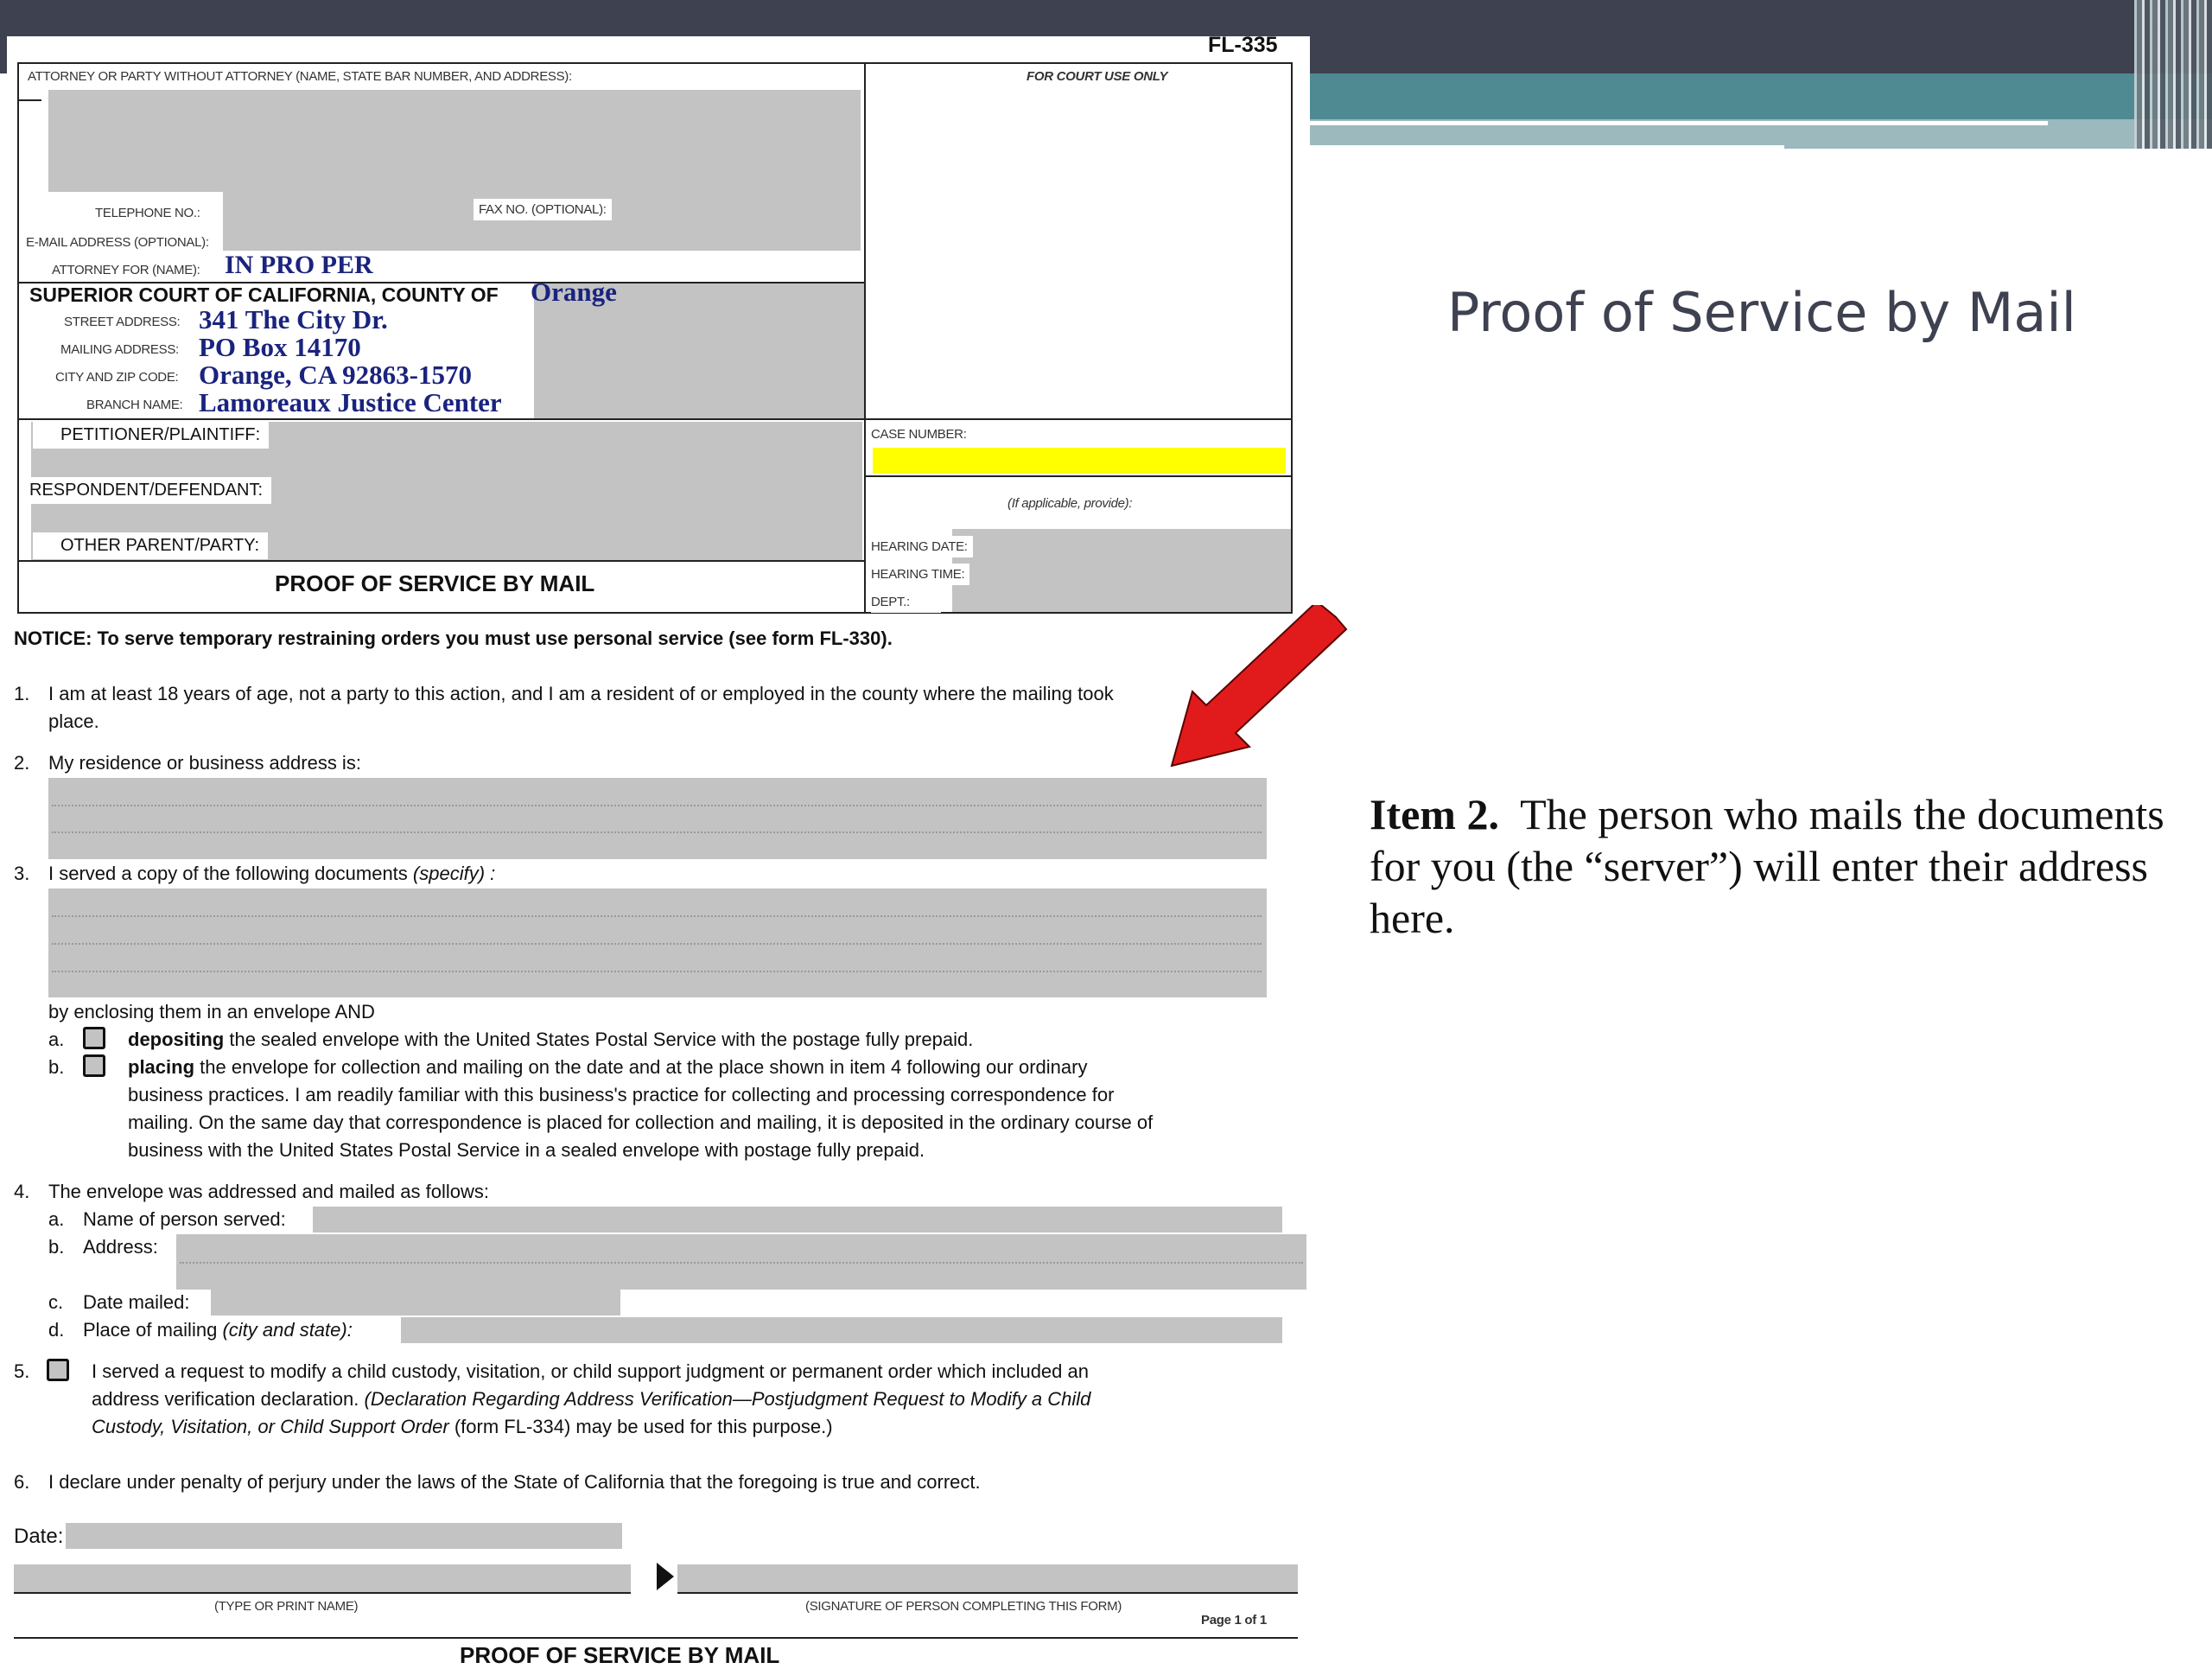 This screenshot has height=1669, width=2212. I want to click on item4a-label: Name of person served:, so click(184, 1219).